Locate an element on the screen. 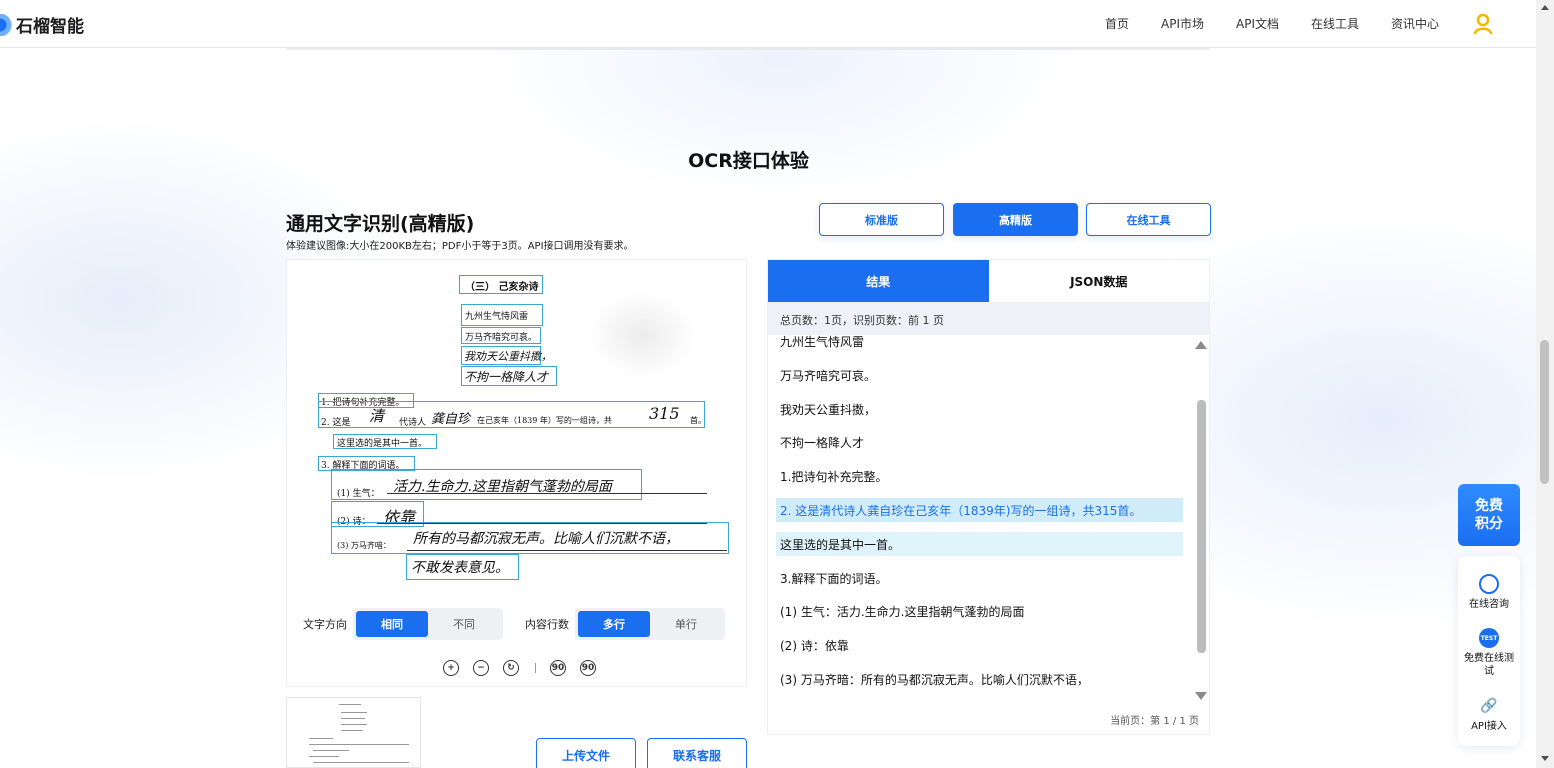 The width and height of the screenshot is (1554, 768). direction-different-option: 不同 is located at coordinates (464, 624).